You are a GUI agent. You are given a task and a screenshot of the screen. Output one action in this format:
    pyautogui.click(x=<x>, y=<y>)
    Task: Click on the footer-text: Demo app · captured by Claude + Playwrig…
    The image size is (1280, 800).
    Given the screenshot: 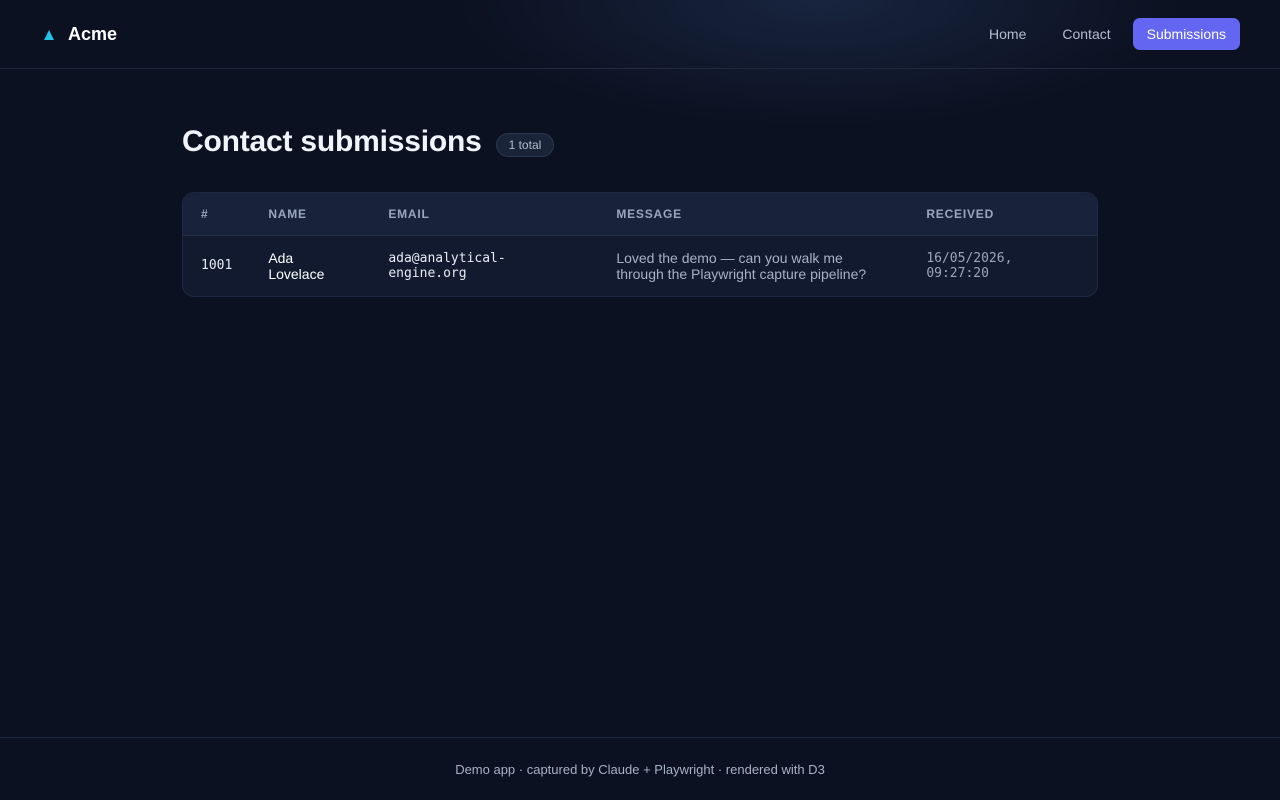 What is the action you would take?
    pyautogui.click(x=640, y=769)
    